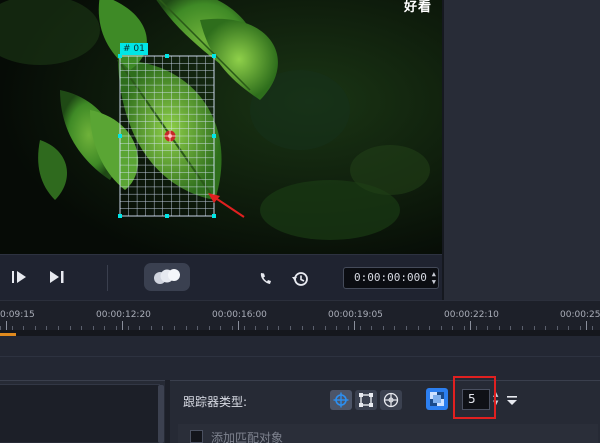 This screenshot has height=443, width=600. What do you see at coordinates (471, 315) in the screenshot?
I see `ruler-label: 00:00:22:10` at bounding box center [471, 315].